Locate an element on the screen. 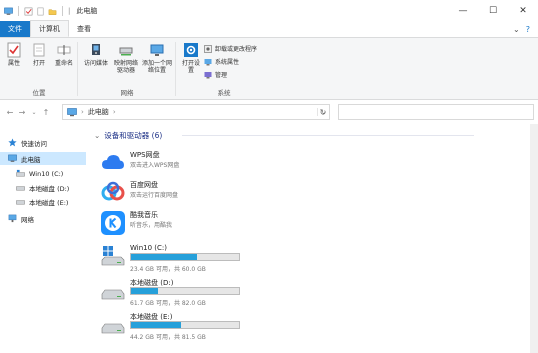 The width and height of the screenshot is (538, 353). rename-button: 重命名 is located at coordinates (64, 54).